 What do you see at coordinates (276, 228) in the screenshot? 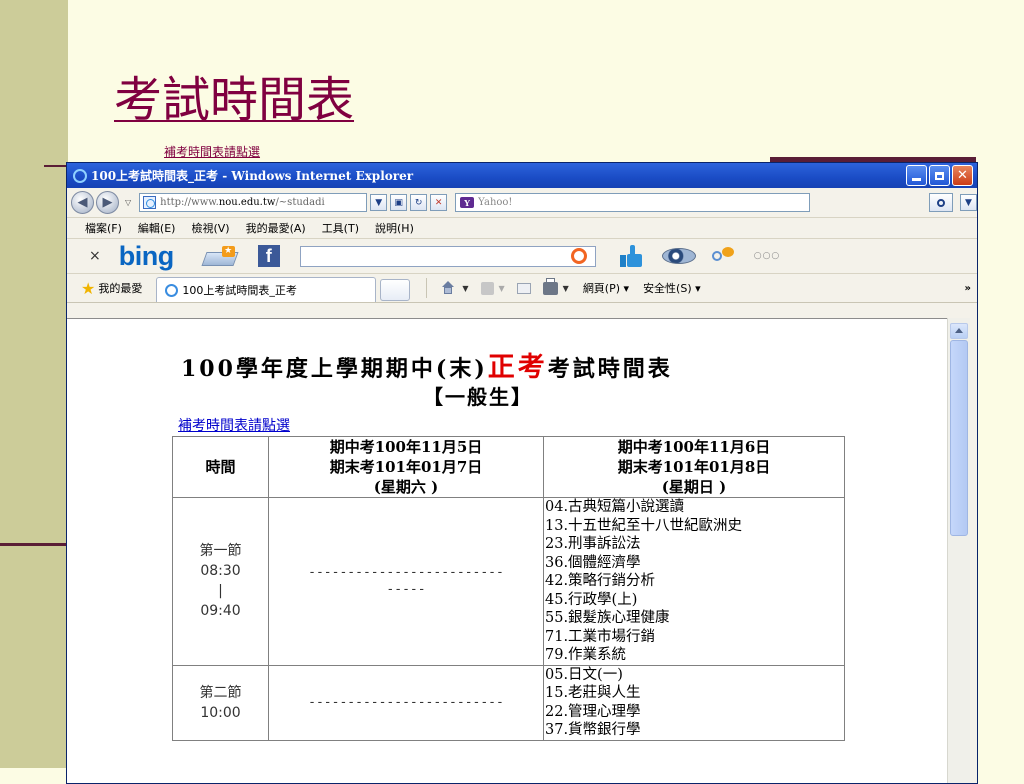
I see `menu-favorites: 我的最愛(A)` at bounding box center [276, 228].